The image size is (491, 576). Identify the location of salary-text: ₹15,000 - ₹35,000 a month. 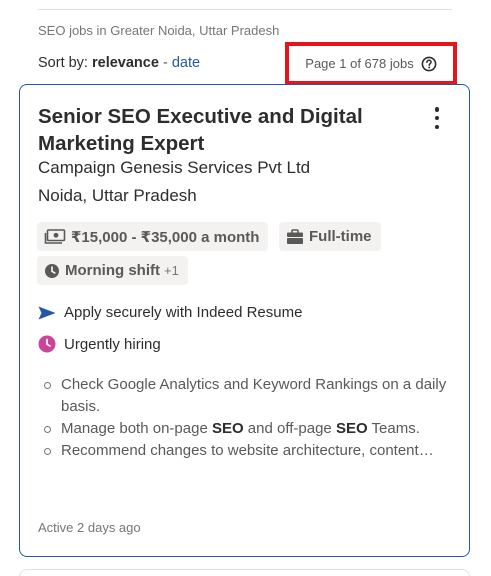
(165, 237).